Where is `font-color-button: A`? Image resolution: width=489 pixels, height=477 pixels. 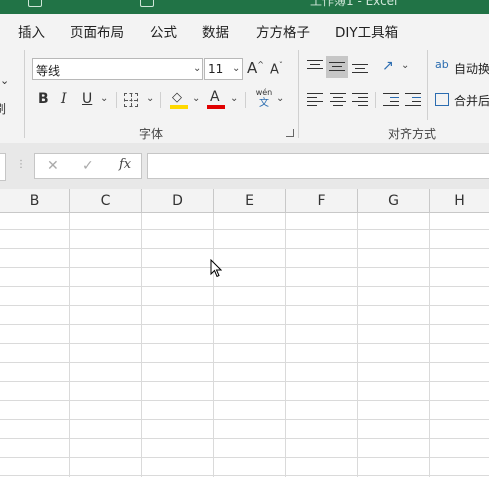
font-color-button: A is located at coordinates (216, 99).